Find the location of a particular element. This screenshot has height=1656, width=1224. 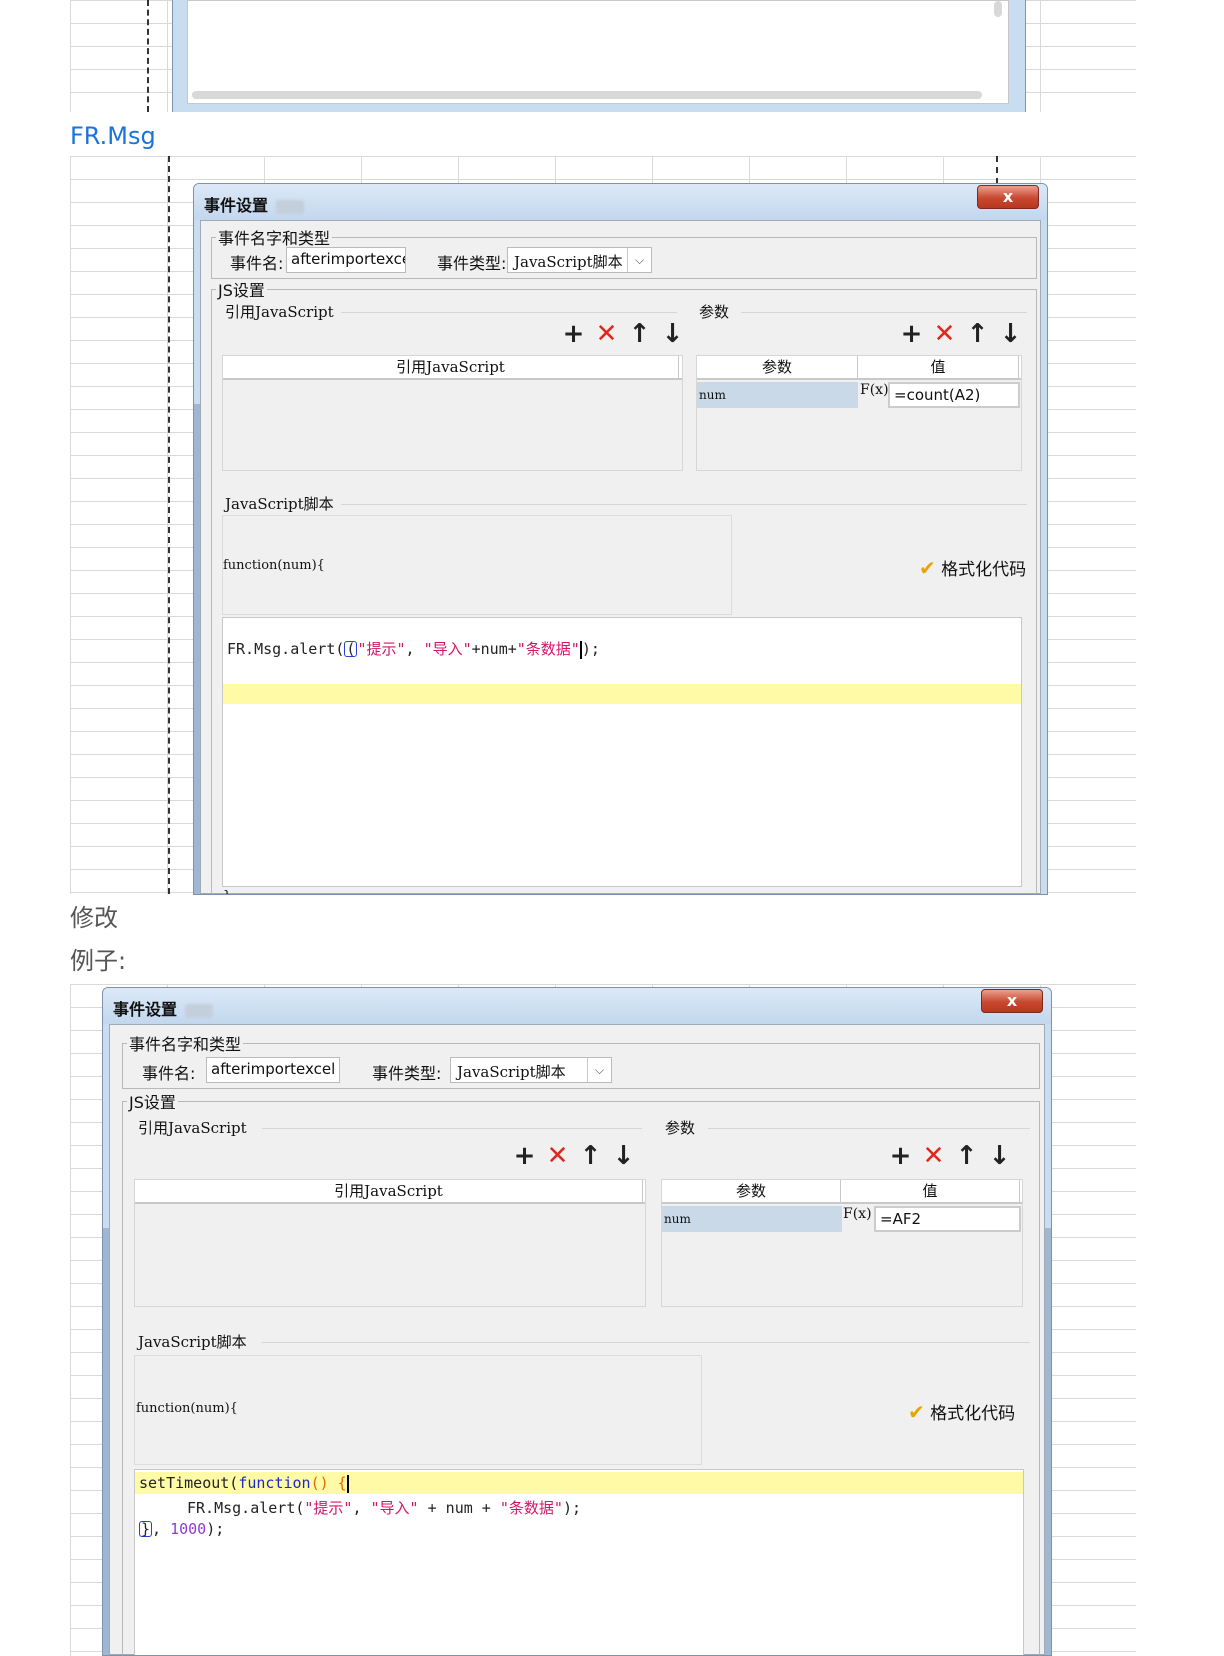

previous-editor is located at coordinates (598, 52).